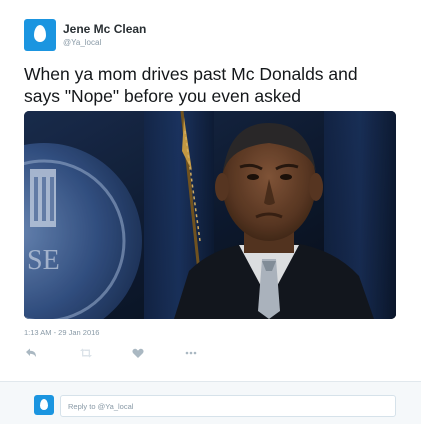  What do you see at coordinates (82, 42) in the screenshot?
I see `author-handle: @Ya_local` at bounding box center [82, 42].